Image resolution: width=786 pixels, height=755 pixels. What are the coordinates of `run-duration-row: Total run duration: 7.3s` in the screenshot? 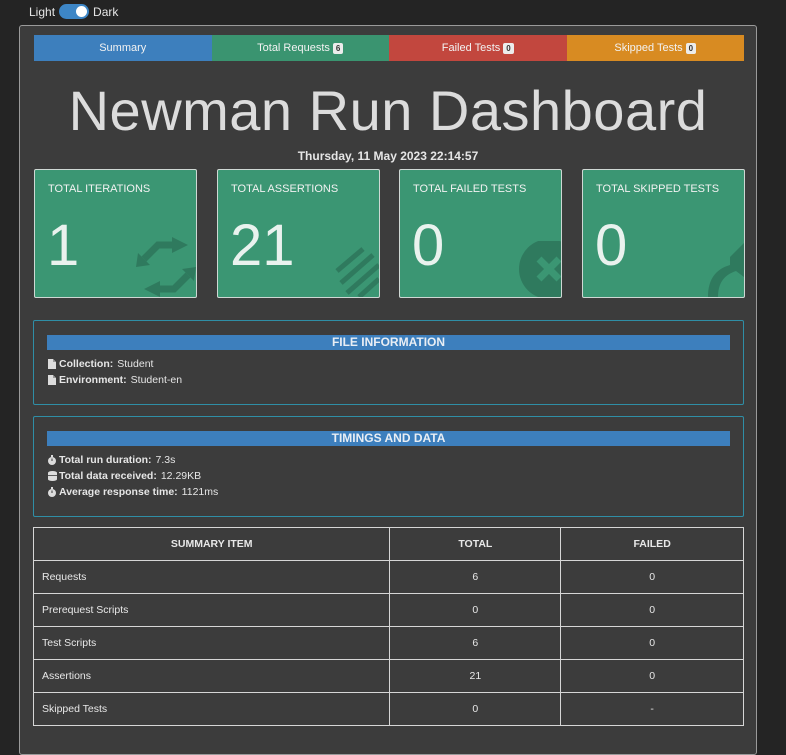 It's located at (395, 460).